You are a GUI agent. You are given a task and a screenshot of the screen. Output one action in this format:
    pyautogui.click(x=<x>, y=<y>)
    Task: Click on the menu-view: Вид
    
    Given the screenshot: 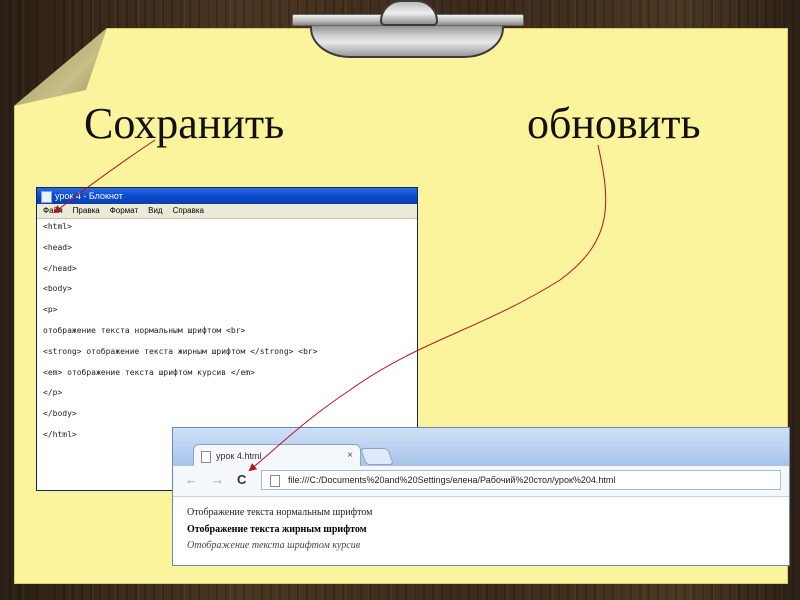 What is the action you would take?
    pyautogui.click(x=155, y=211)
    